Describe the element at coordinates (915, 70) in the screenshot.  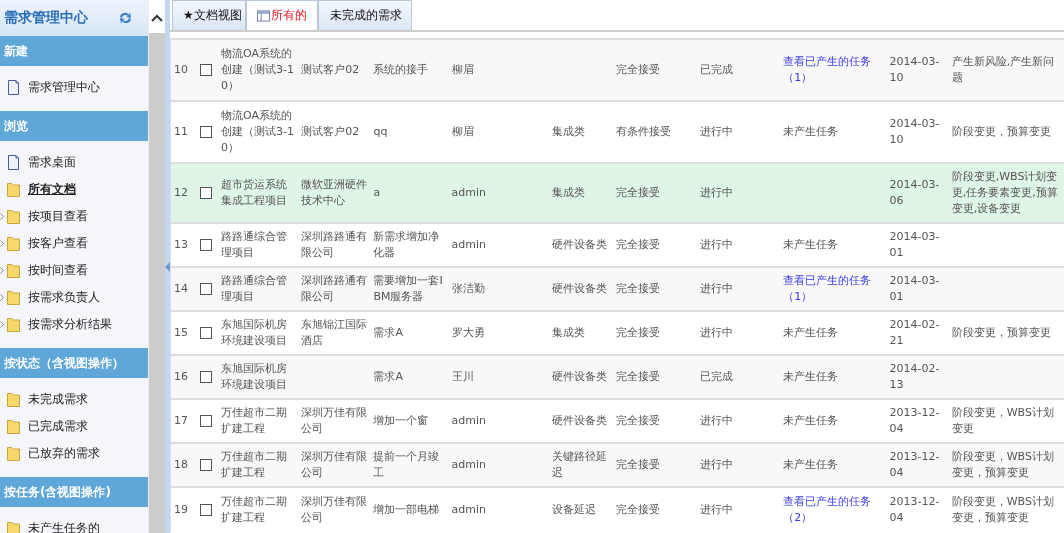
I see `date-cell-text: 2014-03-10` at that location.